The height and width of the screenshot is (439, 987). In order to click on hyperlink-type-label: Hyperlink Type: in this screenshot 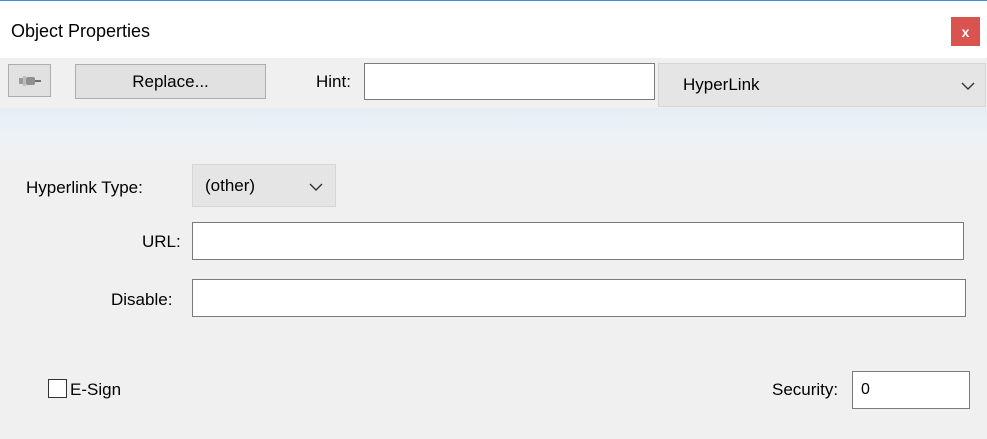, I will do `click(84, 187)`.